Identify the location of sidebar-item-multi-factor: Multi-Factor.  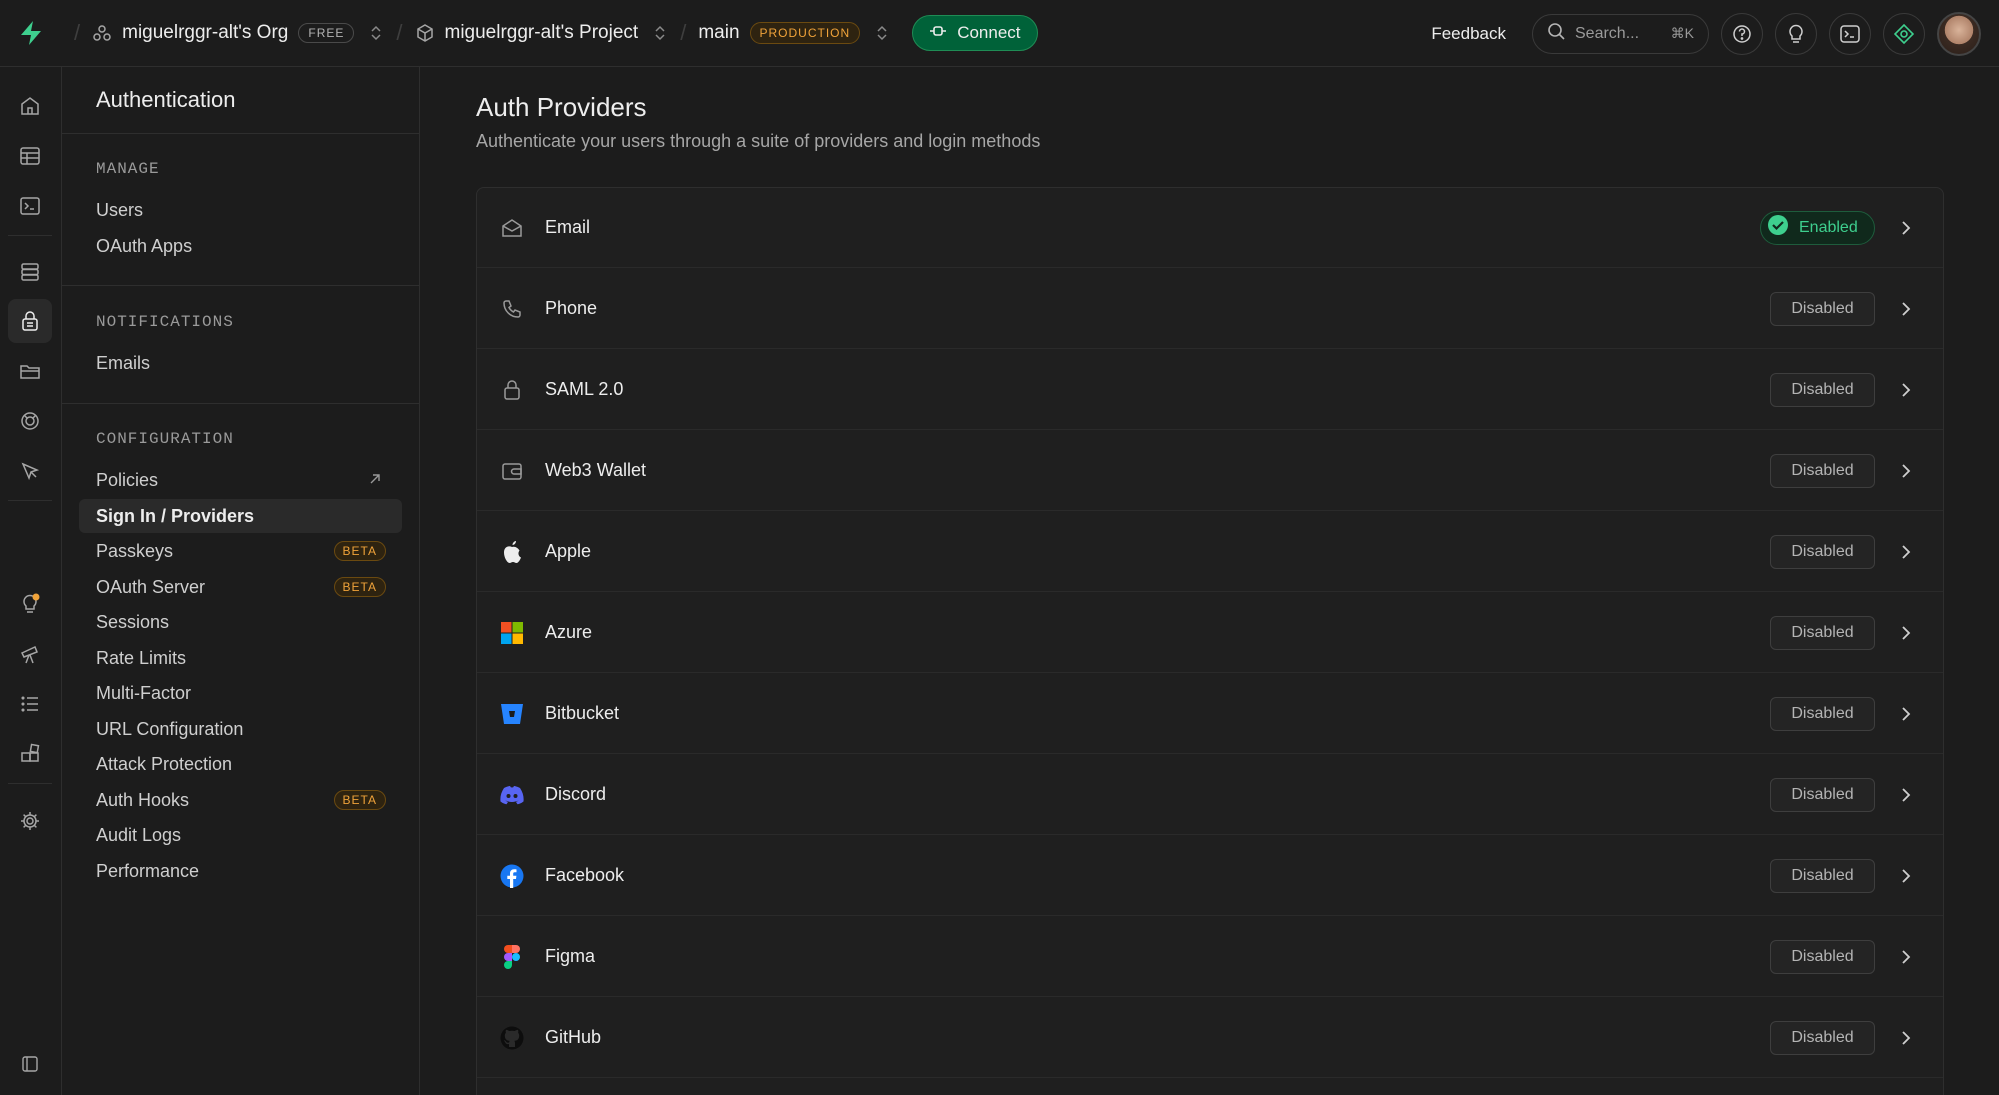
(240, 693).